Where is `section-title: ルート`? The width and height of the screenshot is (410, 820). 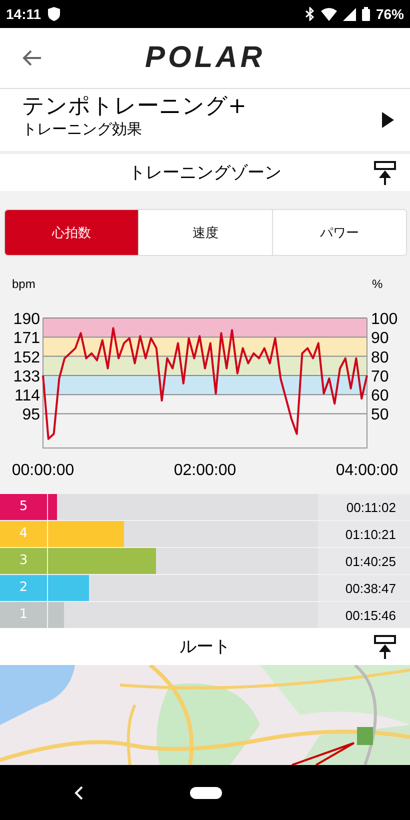 section-title: ルート is located at coordinates (205, 647).